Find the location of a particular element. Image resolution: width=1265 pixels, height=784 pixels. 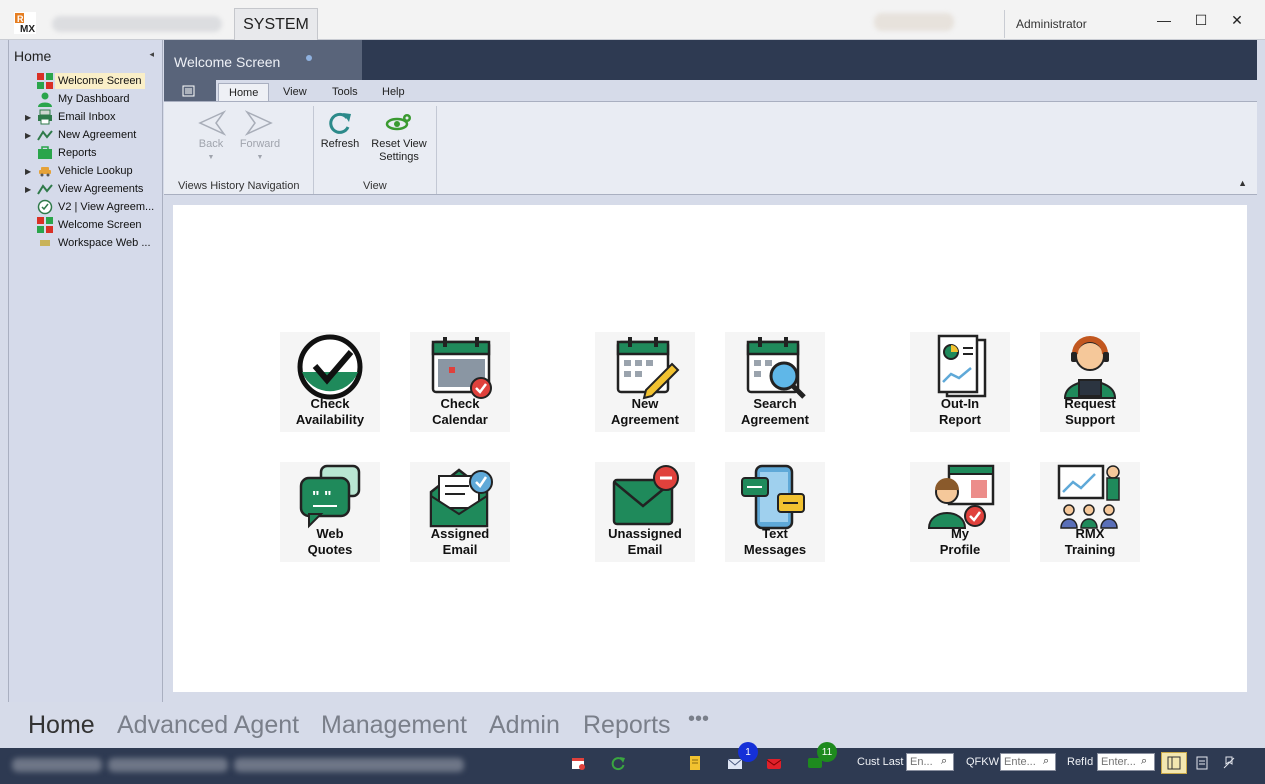

ribbon-tabs: Home View Tools Help is located at coordinates (710, 91).